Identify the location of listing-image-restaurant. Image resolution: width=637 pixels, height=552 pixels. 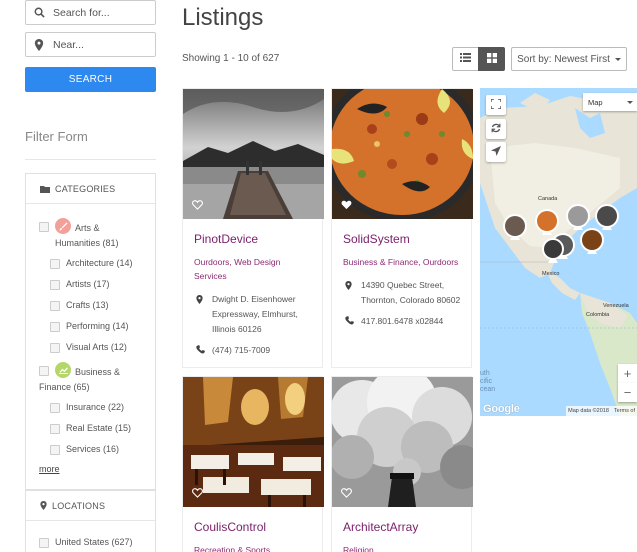
(253, 442).